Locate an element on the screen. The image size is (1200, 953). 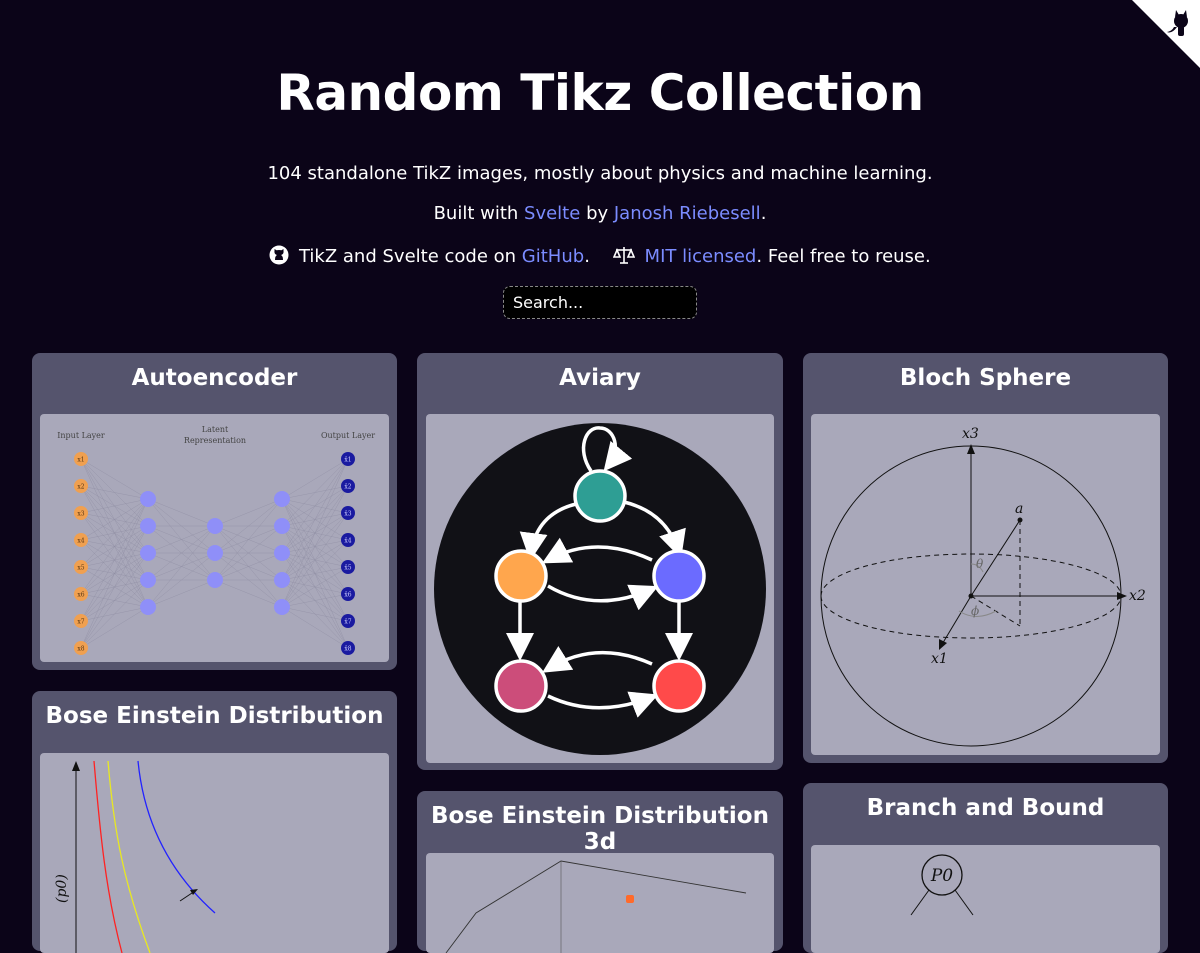
purple-node is located at coordinates (679, 576).